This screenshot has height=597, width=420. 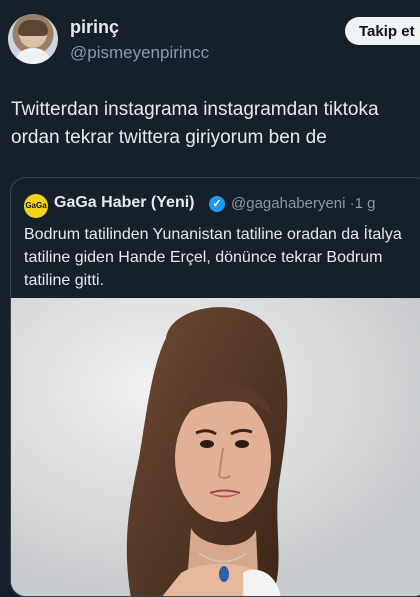 What do you see at coordinates (124, 203) in the screenshot?
I see `quote-author-name: GaGa Haber (Yeni)` at bounding box center [124, 203].